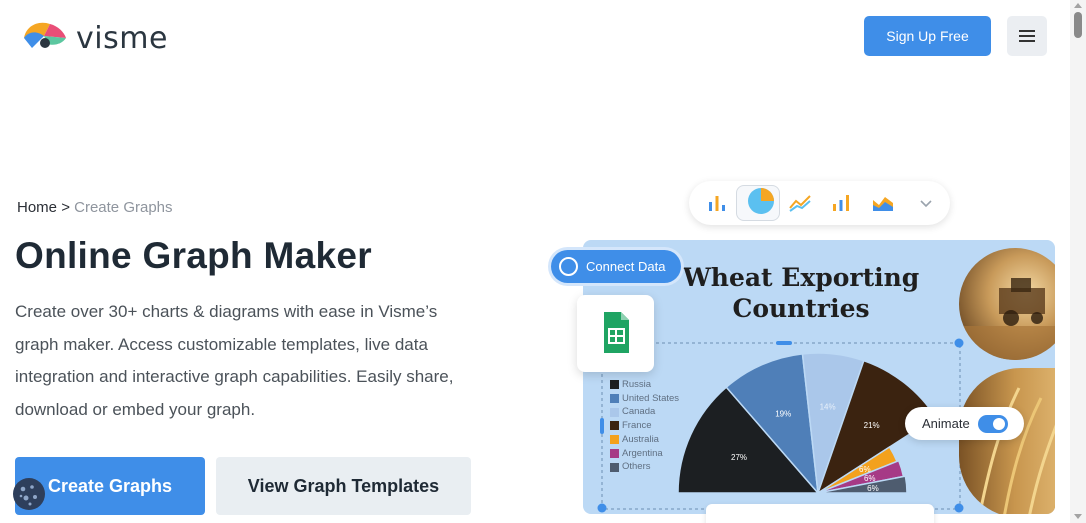 This screenshot has height=523, width=1086. I want to click on legend-label: Argentina, so click(642, 453).